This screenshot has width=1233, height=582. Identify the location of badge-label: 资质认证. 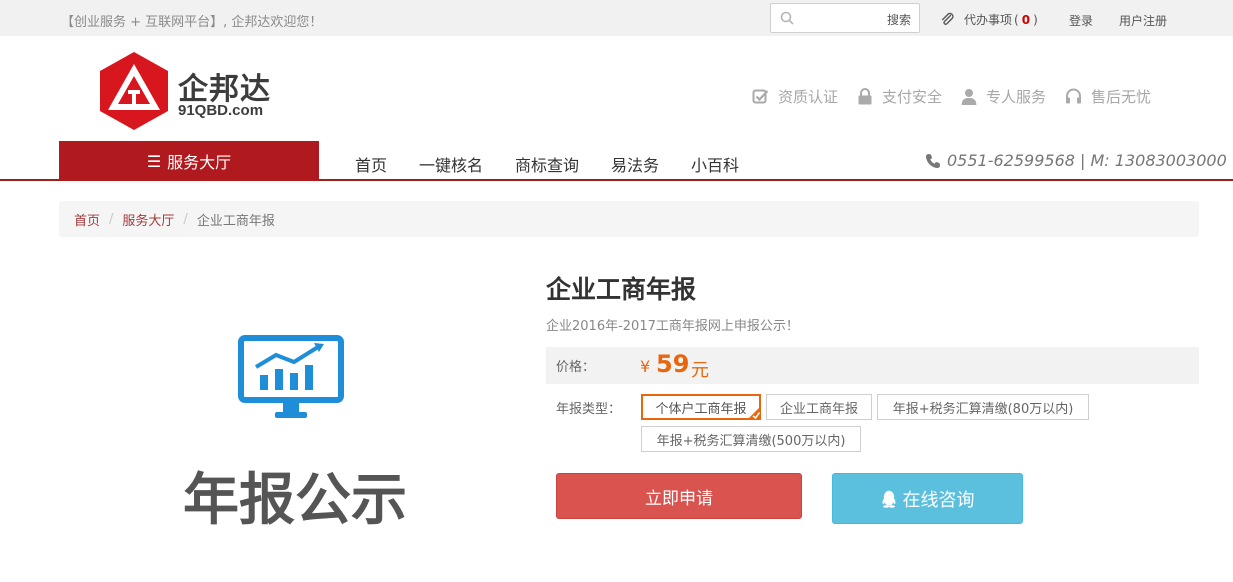
(808, 97).